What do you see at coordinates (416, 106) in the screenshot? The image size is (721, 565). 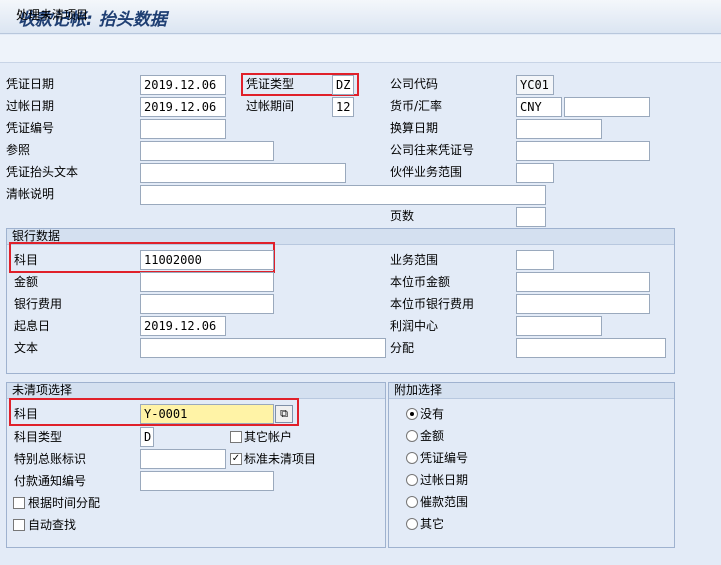 I see `currency-label: 货币/汇率` at bounding box center [416, 106].